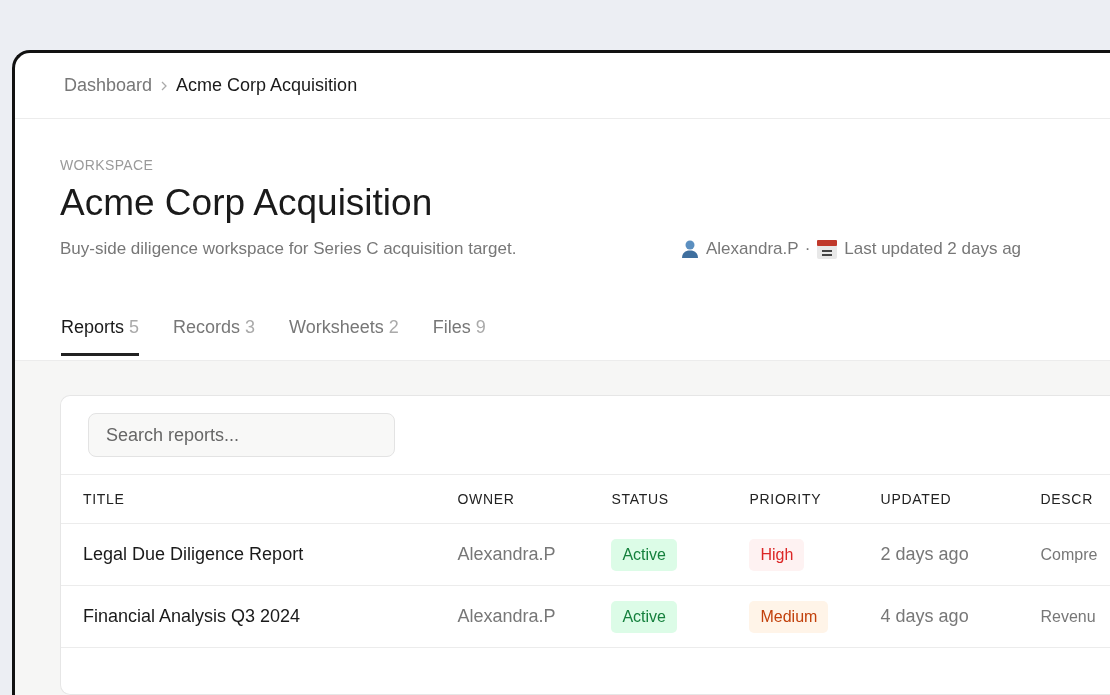  Describe the element at coordinates (108, 86) in the screenshot. I see `breadcrumb-link: Dashboard` at that location.